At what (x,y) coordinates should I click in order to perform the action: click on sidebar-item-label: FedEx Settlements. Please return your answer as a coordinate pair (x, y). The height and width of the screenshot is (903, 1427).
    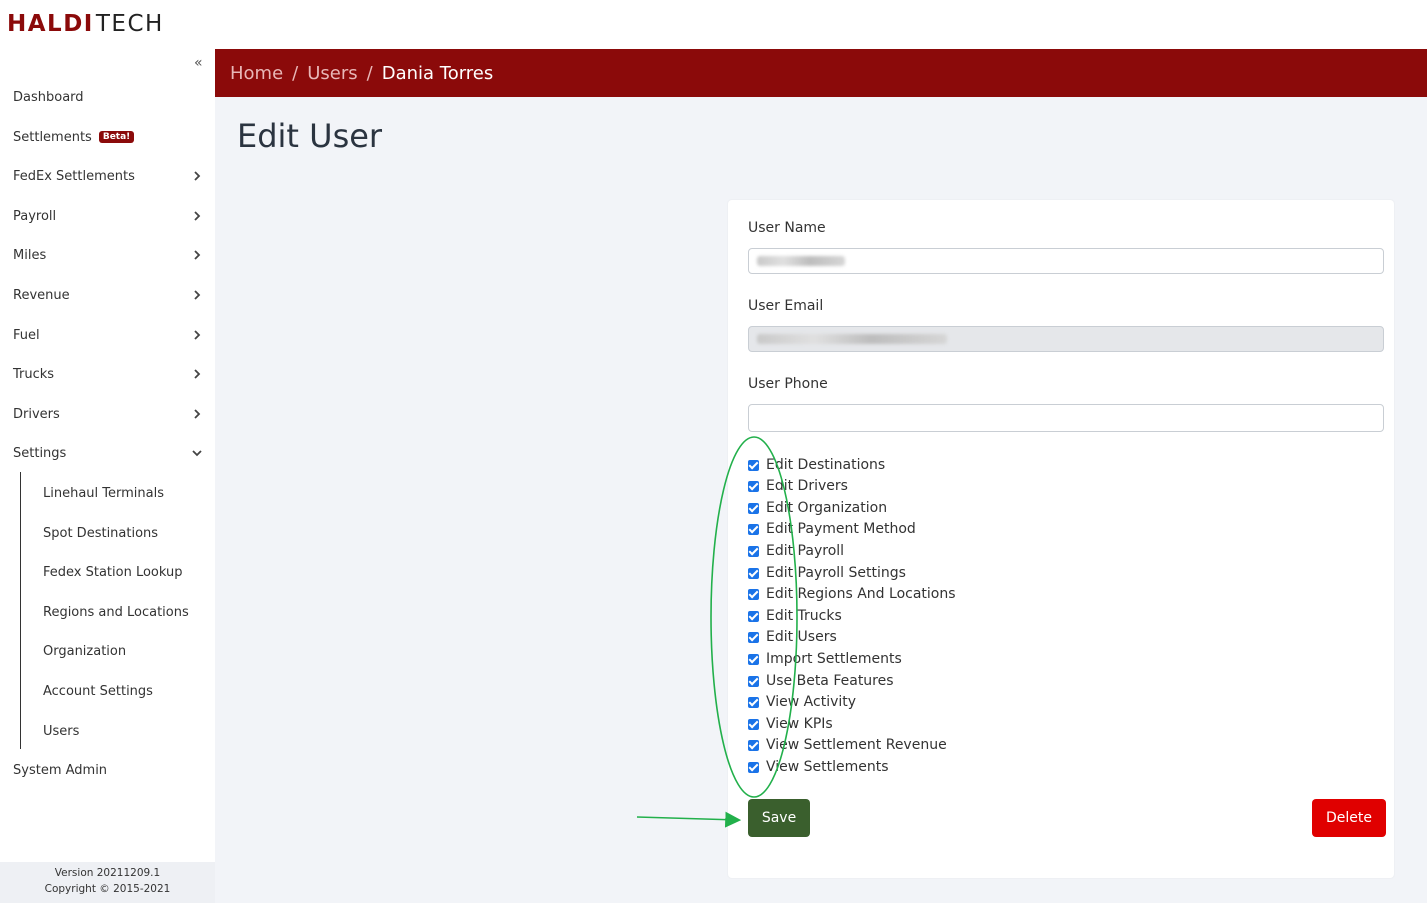
    Looking at the image, I should click on (74, 176).